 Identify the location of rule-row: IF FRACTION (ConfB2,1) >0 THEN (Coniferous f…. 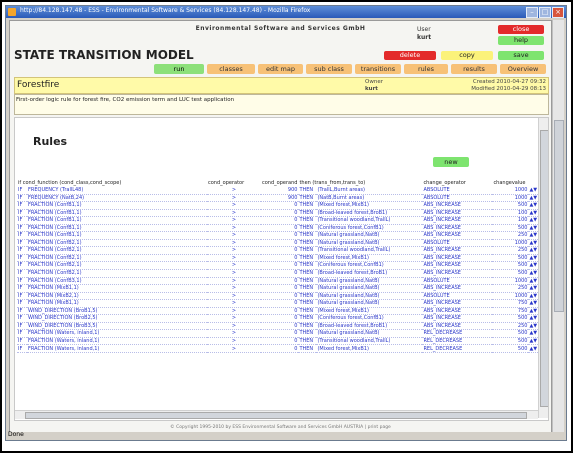
(280, 265).